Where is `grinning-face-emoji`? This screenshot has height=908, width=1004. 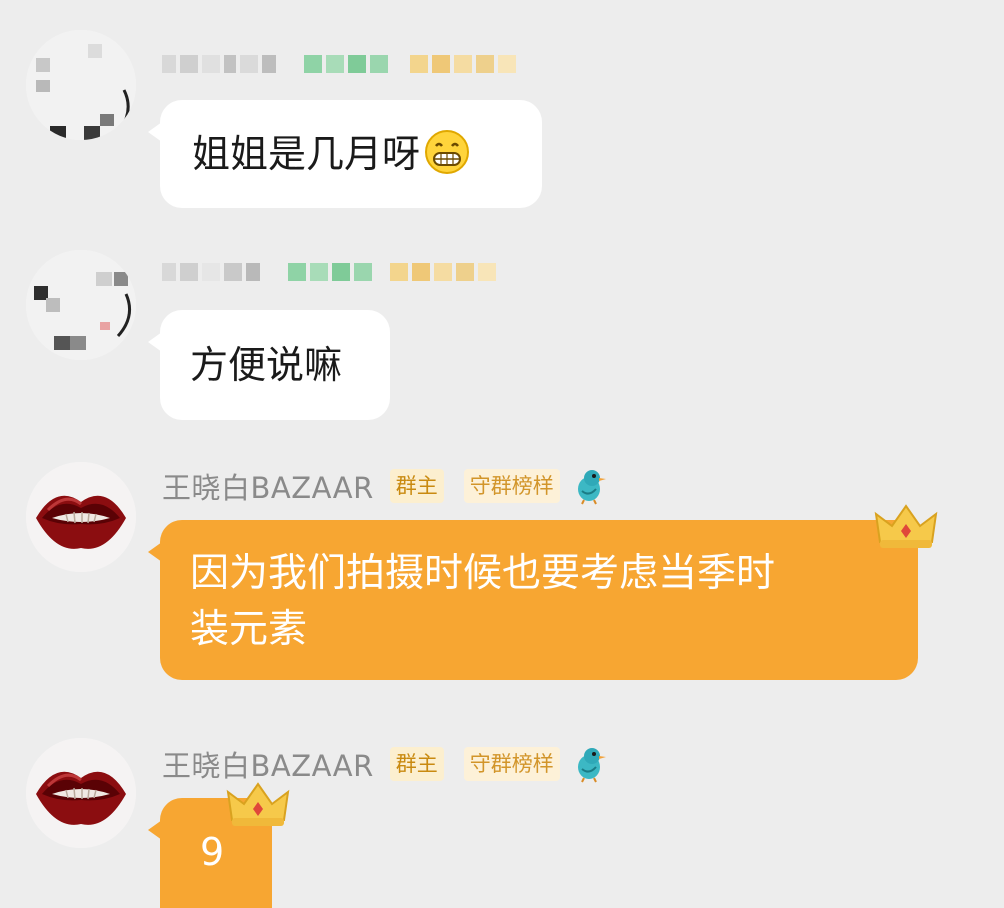 grinning-face-emoji is located at coordinates (447, 152).